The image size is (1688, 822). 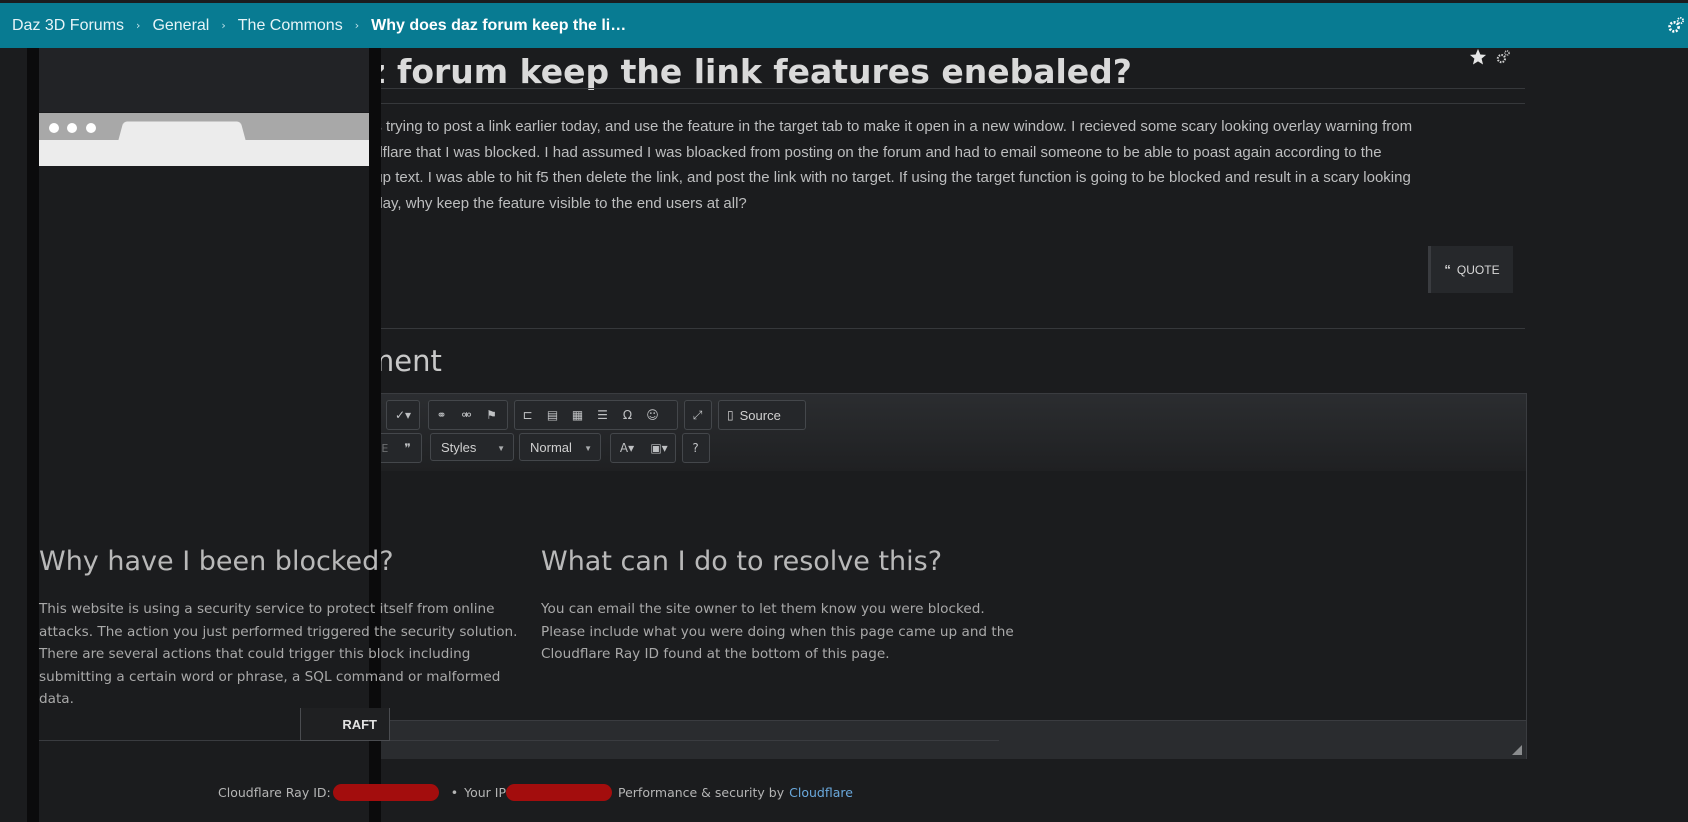 What do you see at coordinates (33, 435) in the screenshot?
I see `overlay-left-border` at bounding box center [33, 435].